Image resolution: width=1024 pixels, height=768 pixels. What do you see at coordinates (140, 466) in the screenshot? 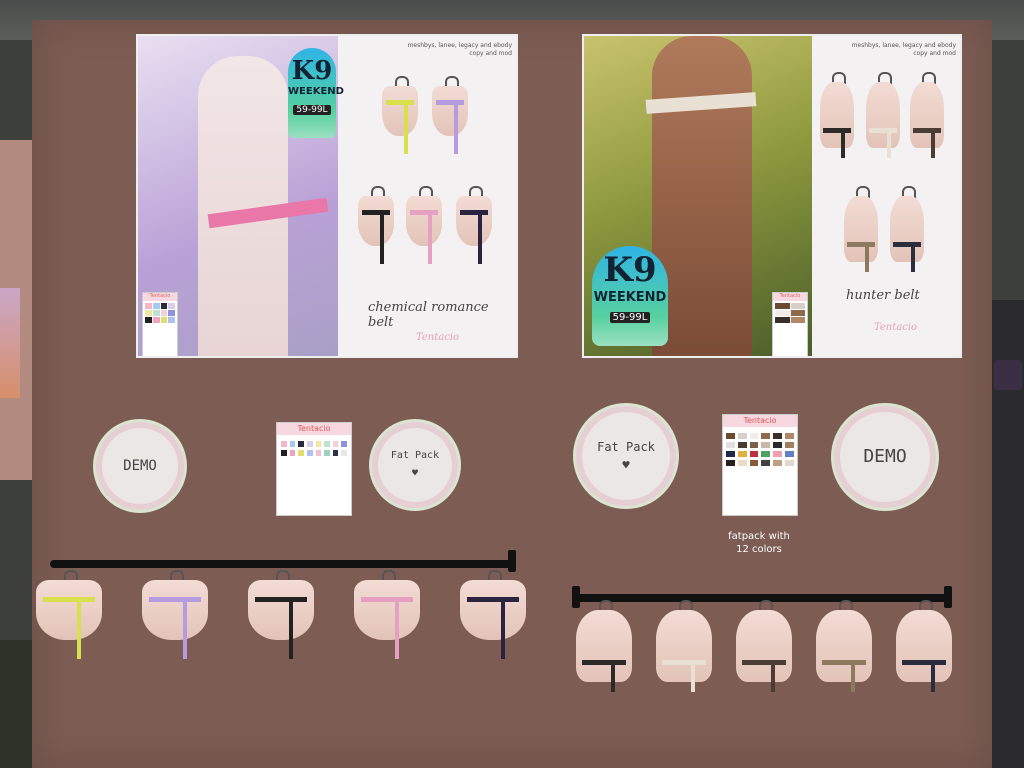
I see `demo-vendor-left: DEMO` at bounding box center [140, 466].